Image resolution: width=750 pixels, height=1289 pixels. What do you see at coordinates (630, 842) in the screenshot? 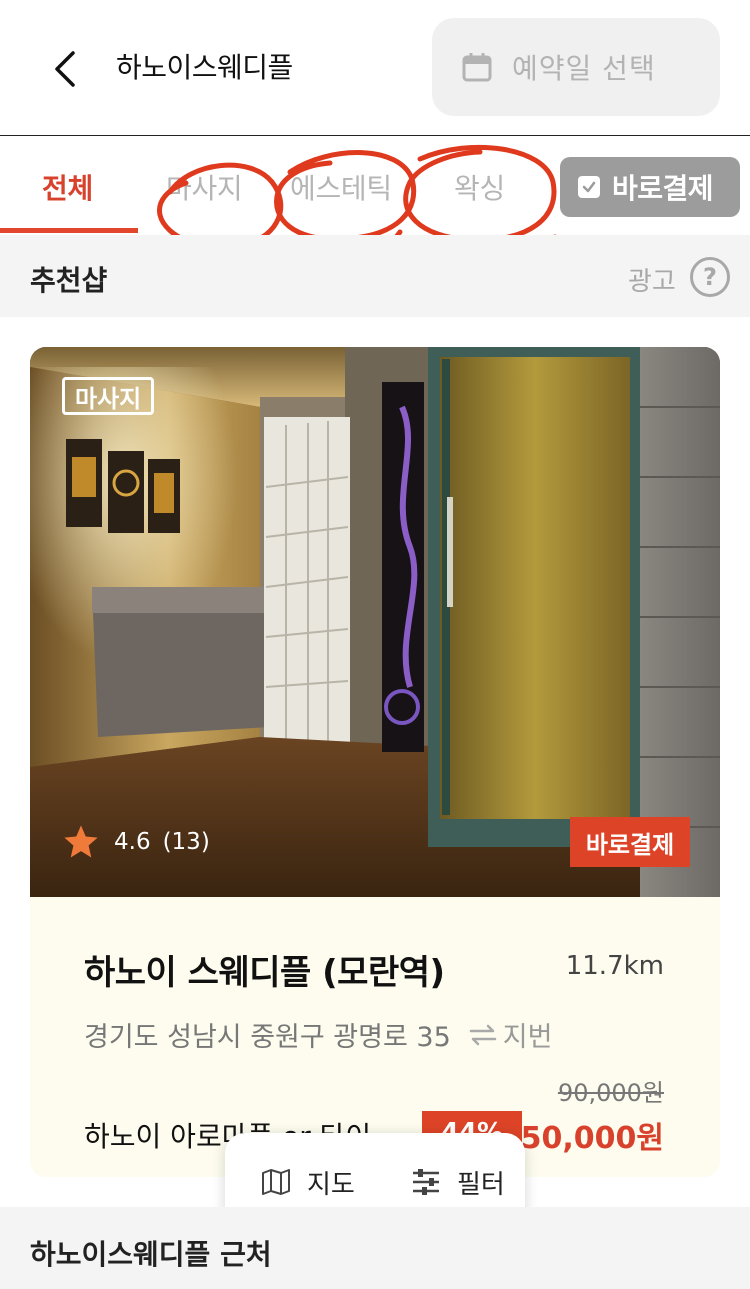
I see `instant-pay-badge: 바로결제` at bounding box center [630, 842].